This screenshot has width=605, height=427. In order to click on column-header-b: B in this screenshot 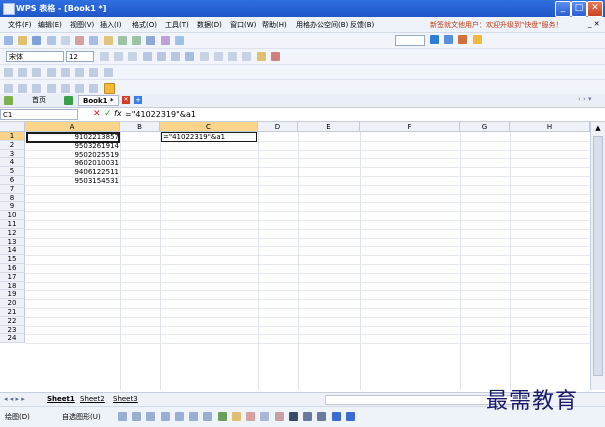, I will do `click(140, 127)`.